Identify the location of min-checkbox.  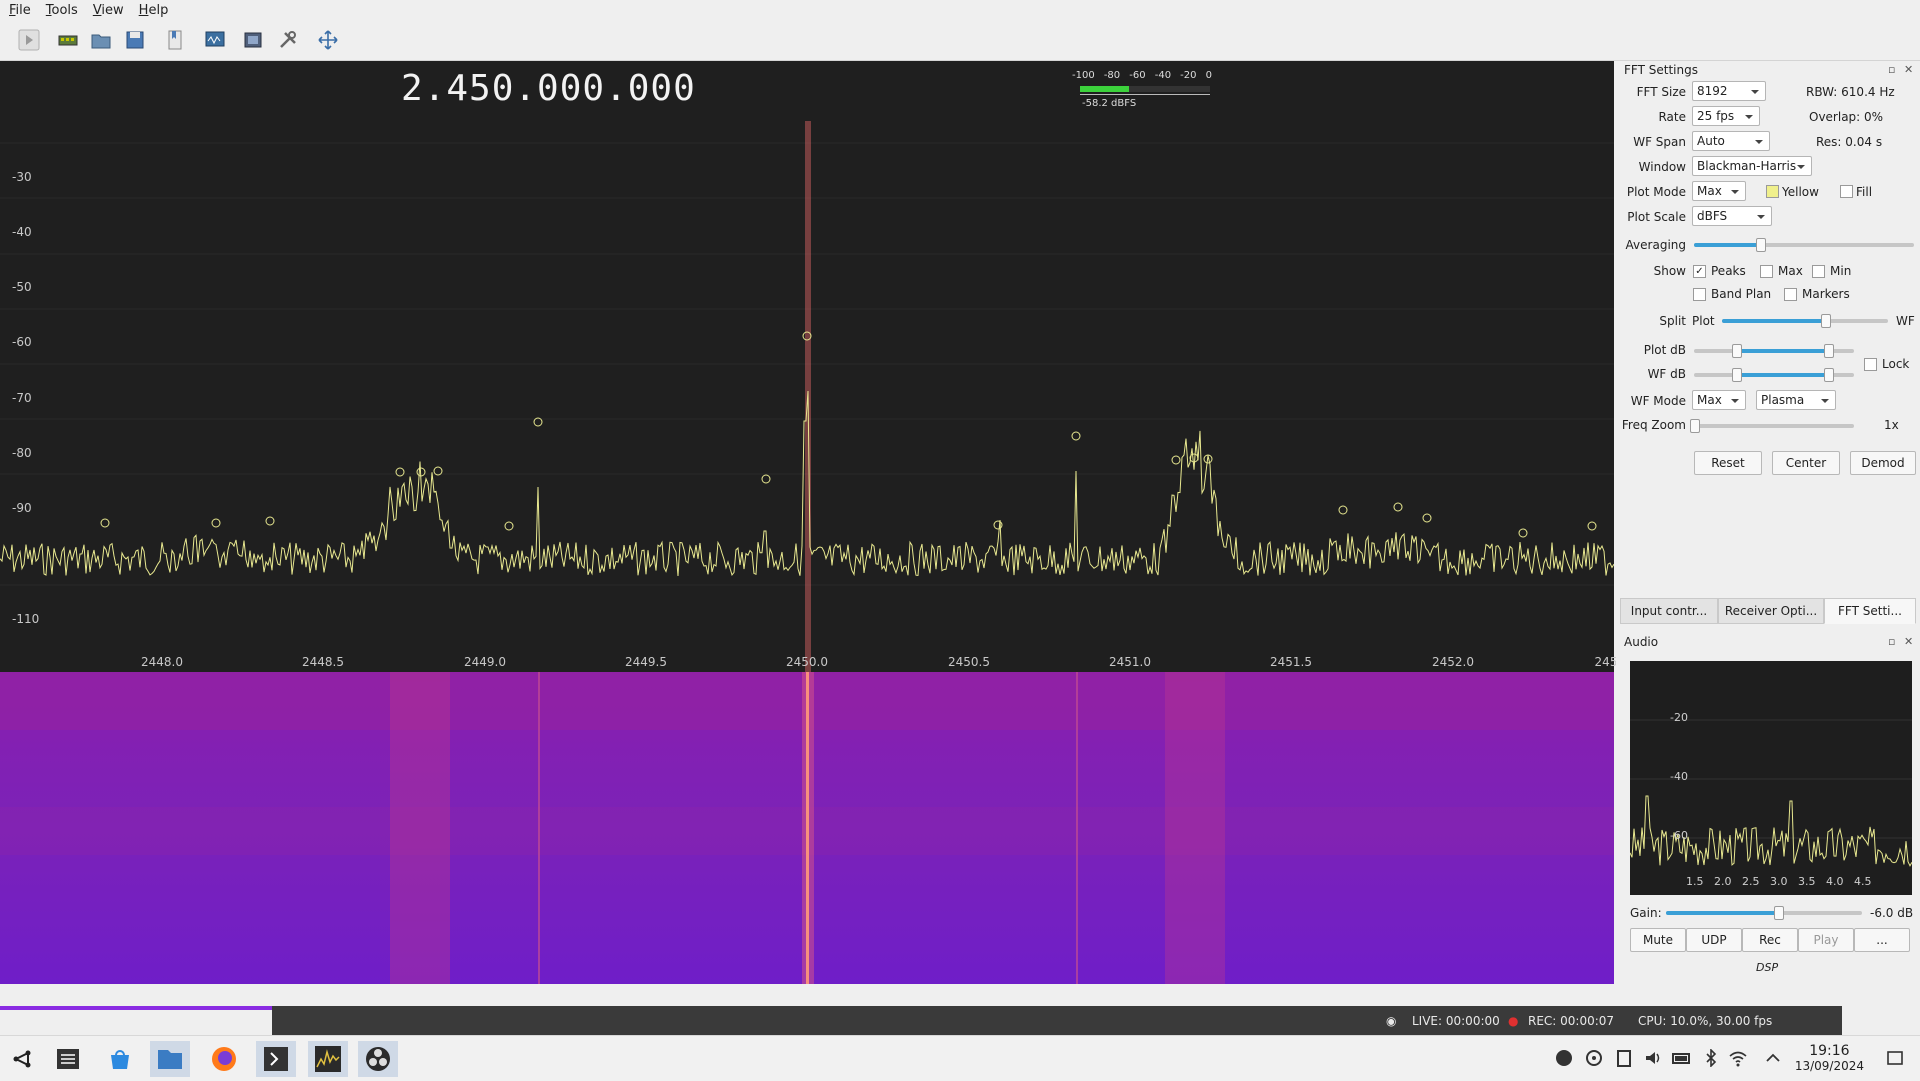
(1818, 271).